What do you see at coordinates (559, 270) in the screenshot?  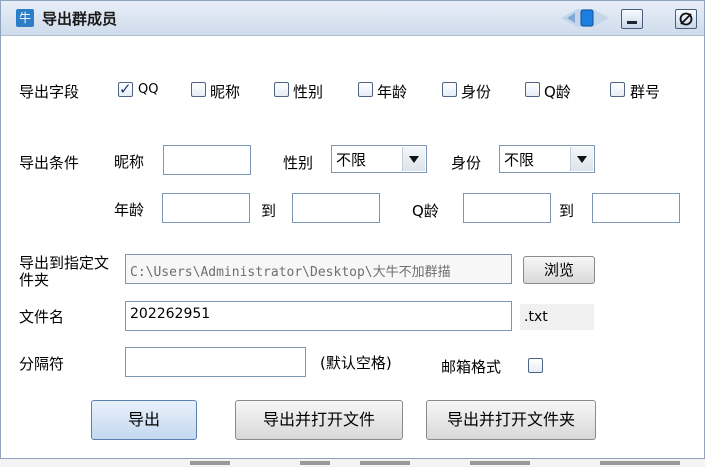 I see `browse-button: 浏览` at bounding box center [559, 270].